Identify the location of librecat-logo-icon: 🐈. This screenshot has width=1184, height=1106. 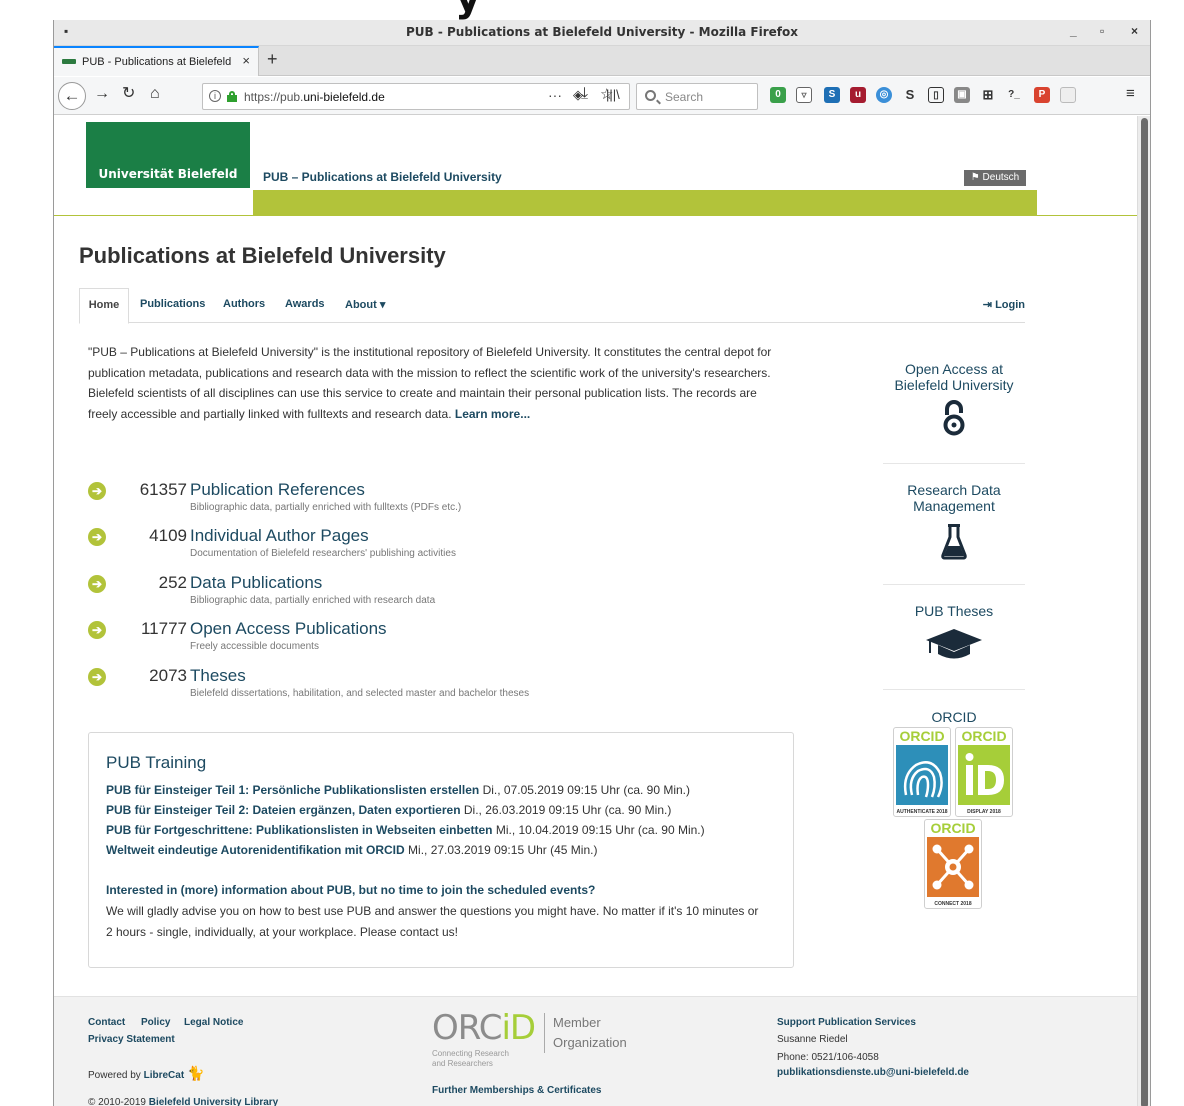
(195, 1073).